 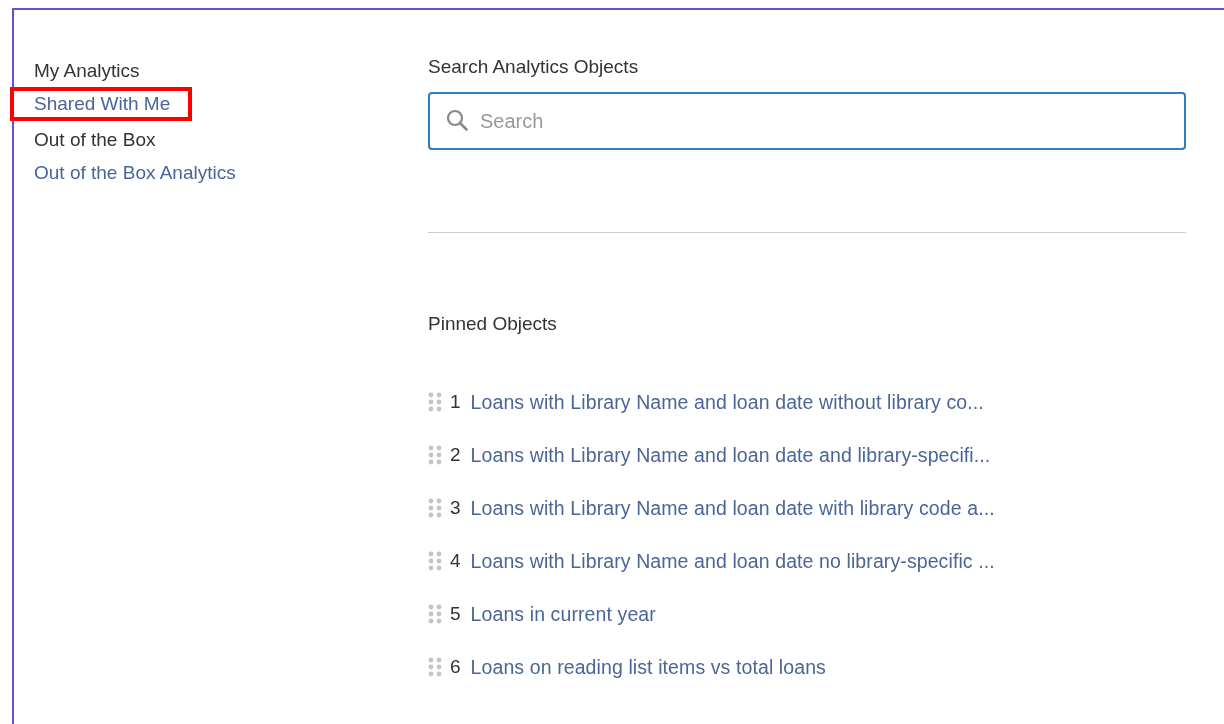 What do you see at coordinates (563, 614) in the screenshot?
I see `pinned-link: Loans in current year` at bounding box center [563, 614].